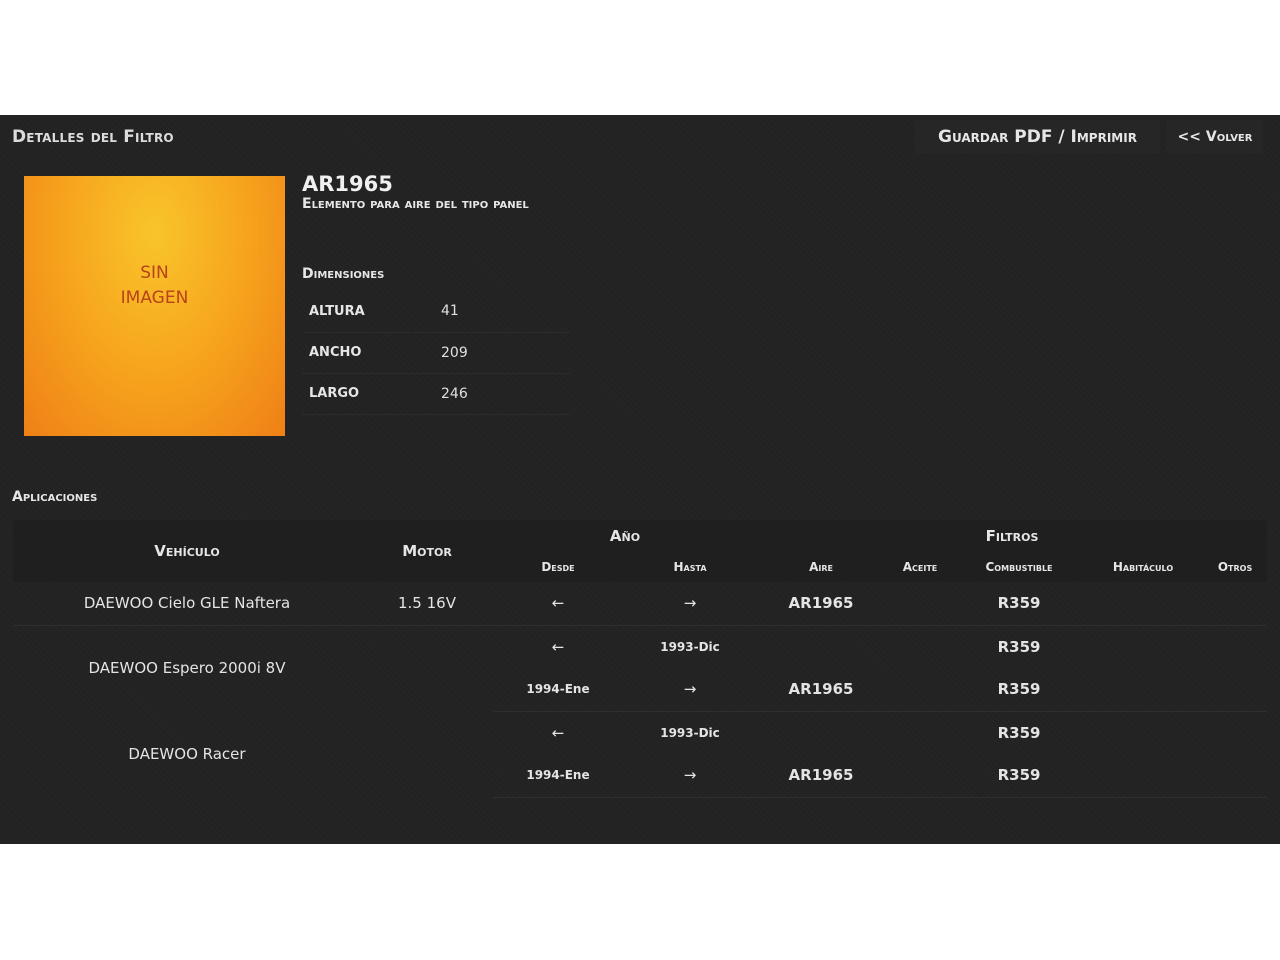 The width and height of the screenshot is (1280, 960). Describe the element at coordinates (1143, 567) in the screenshot. I see `header-cabin: Habitáculo` at that location.